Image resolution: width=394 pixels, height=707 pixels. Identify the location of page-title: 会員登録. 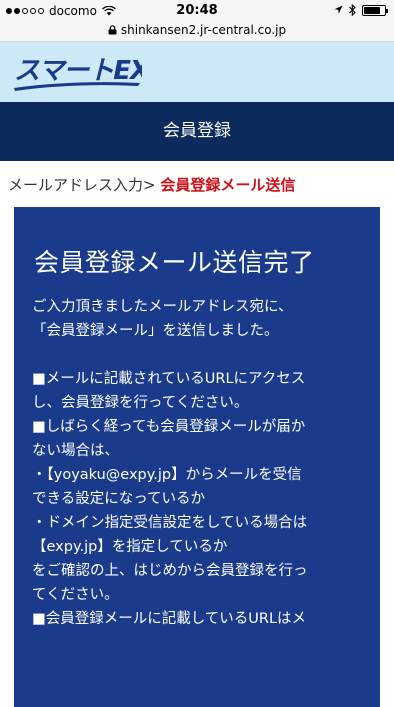
(197, 131).